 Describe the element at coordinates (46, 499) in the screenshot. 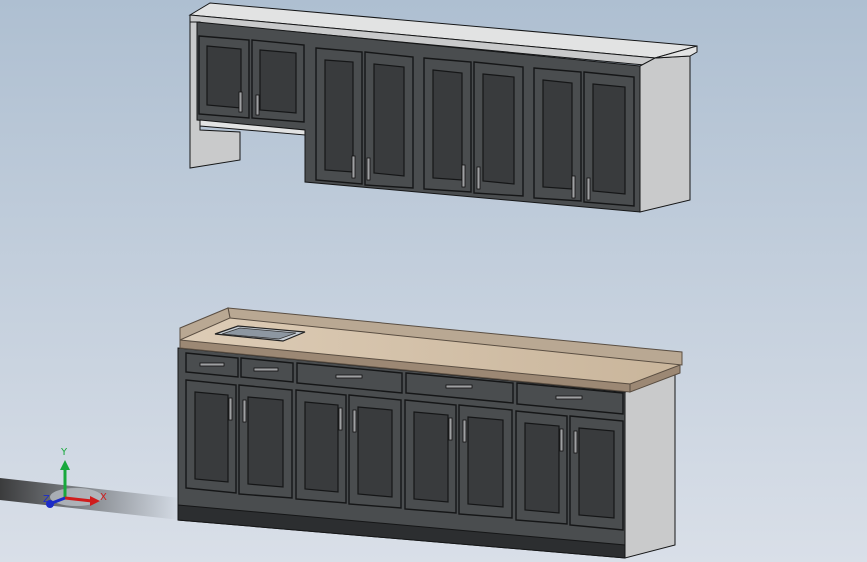

I see `triad-z-label: Z` at that location.